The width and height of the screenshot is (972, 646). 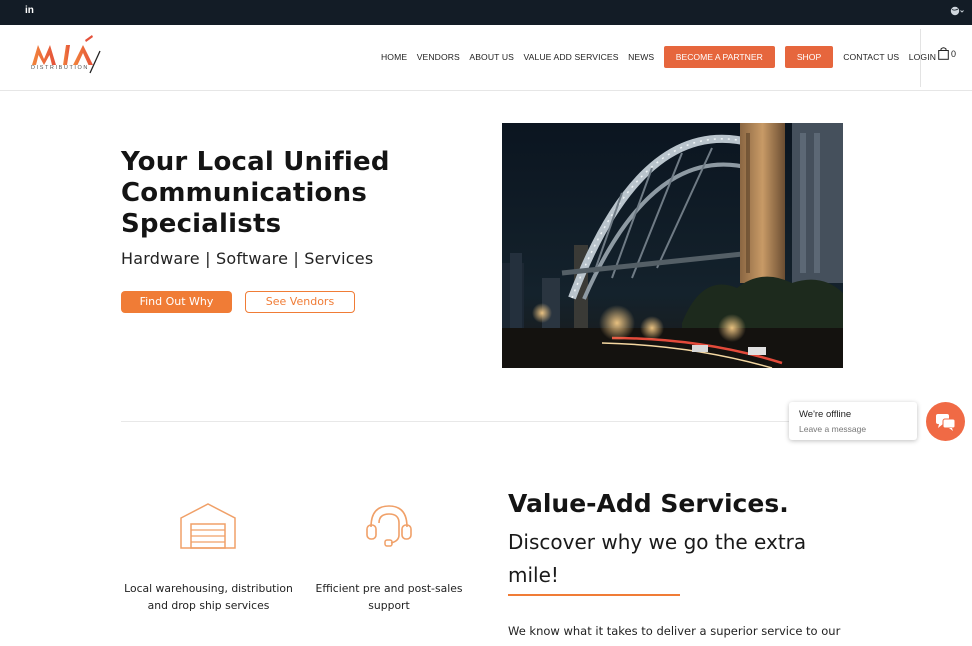 I want to click on see-vendors-button: See Vendors, so click(x=300, y=302).